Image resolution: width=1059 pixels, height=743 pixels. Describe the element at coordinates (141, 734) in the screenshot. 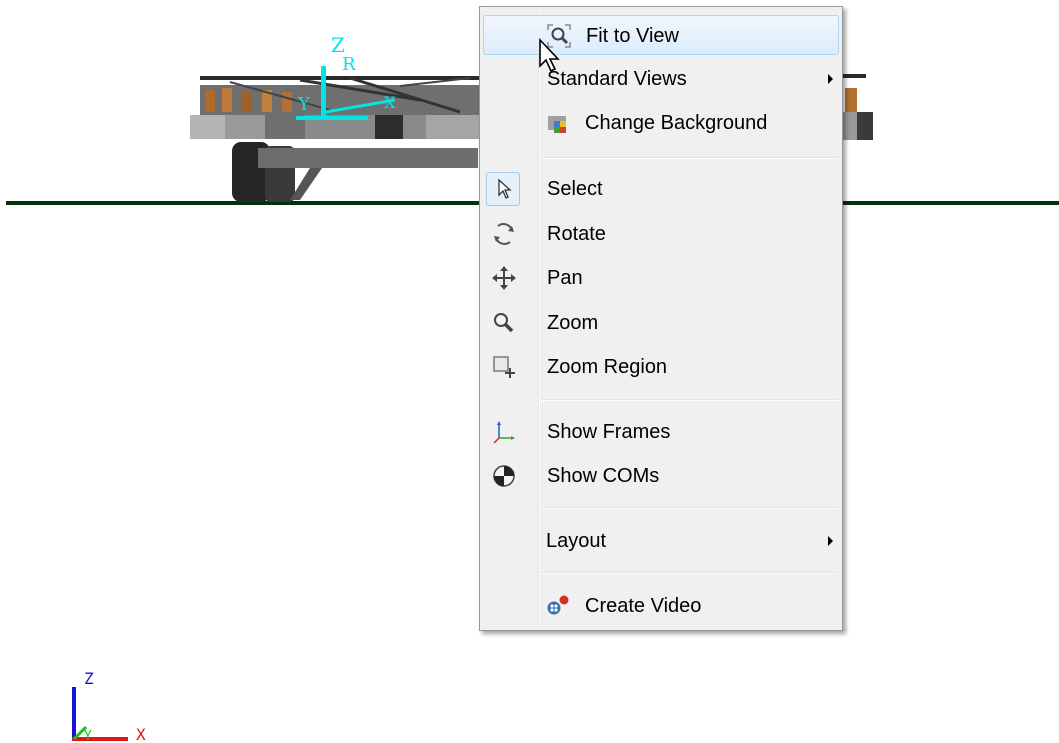

I see `triad-x-label: X` at that location.